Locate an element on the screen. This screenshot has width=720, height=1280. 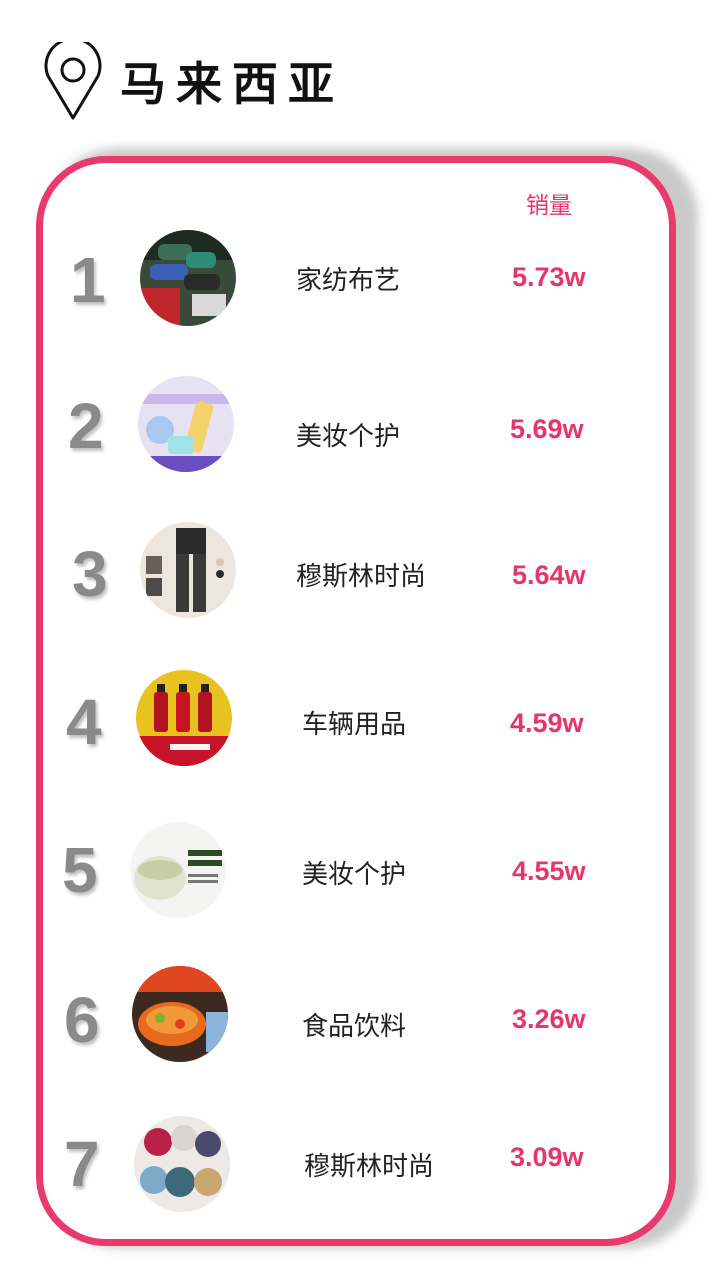
sales-value: 5.69w is located at coordinates (547, 429).